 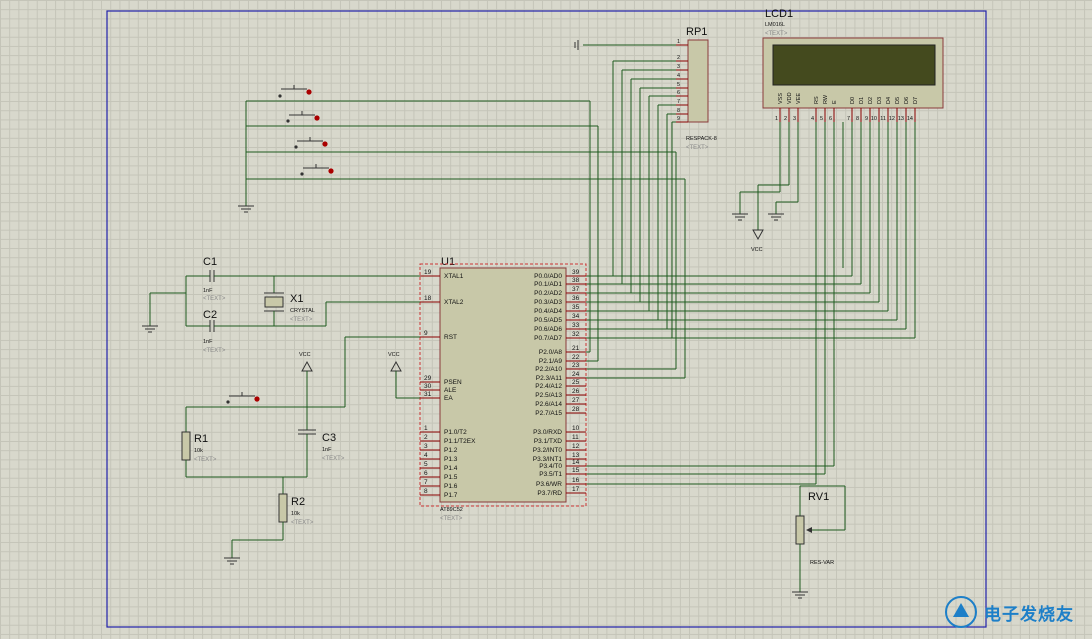 I want to click on lcd1-pin-num: 3, so click(x=794, y=119).